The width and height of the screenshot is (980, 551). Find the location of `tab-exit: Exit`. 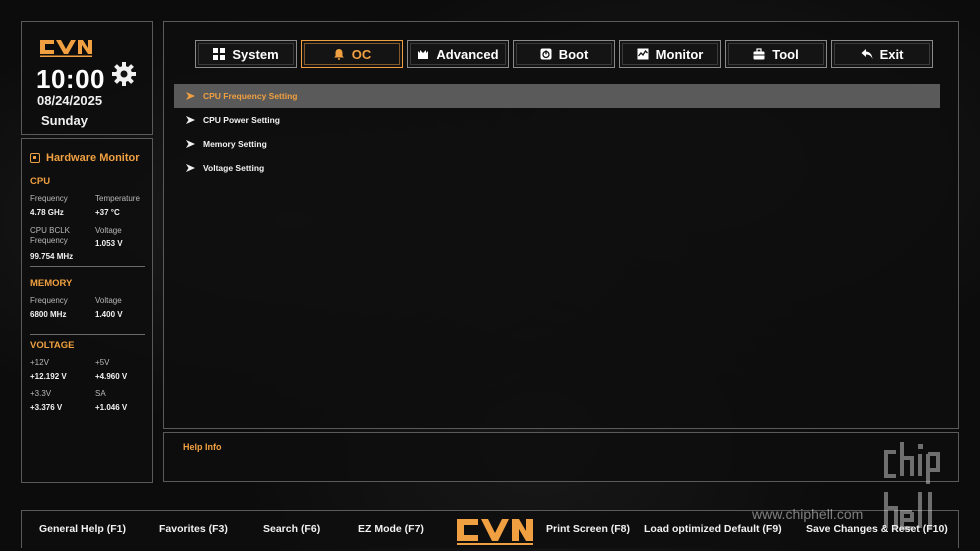

tab-exit: Exit is located at coordinates (882, 54).